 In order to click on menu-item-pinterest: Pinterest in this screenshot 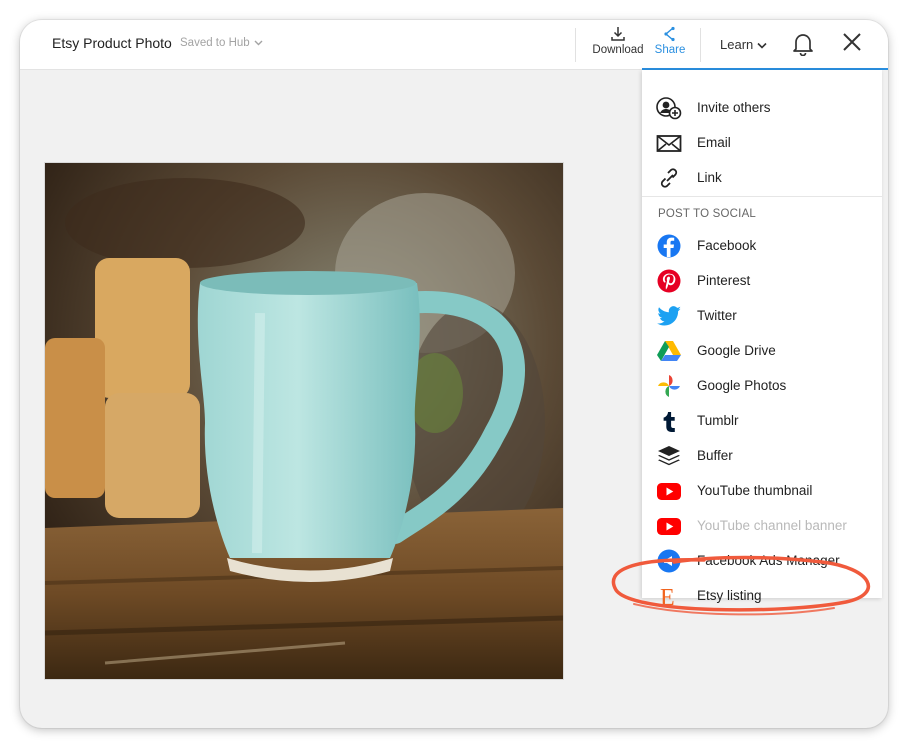, I will do `click(762, 281)`.